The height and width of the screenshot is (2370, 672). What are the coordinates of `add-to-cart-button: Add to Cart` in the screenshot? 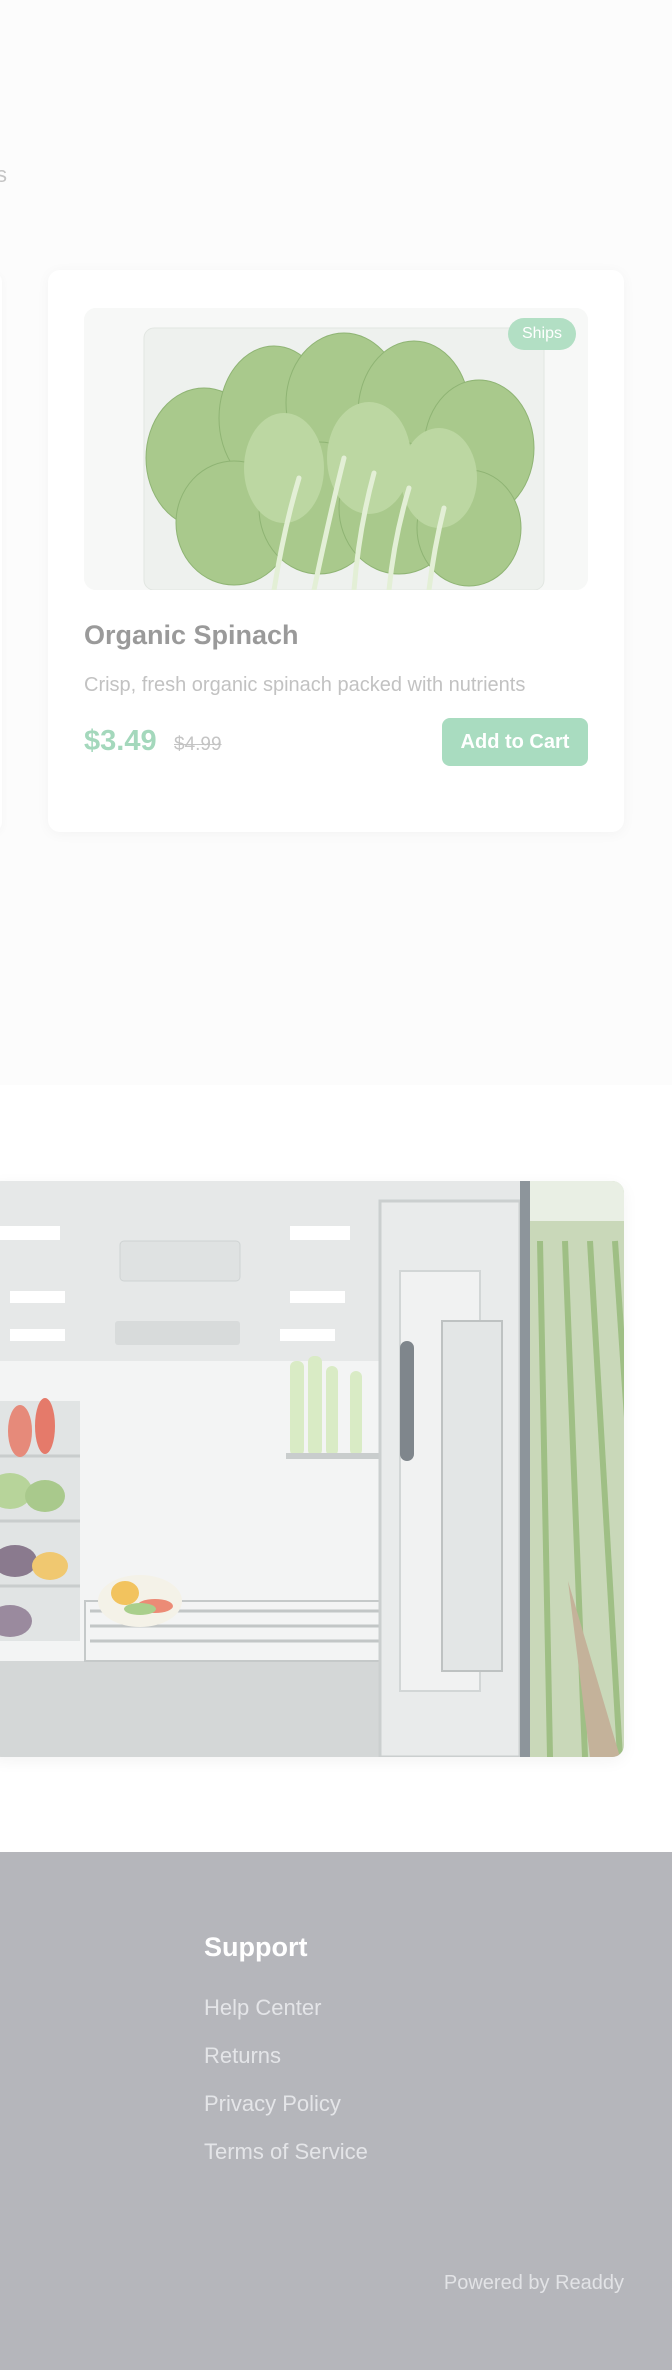 It's located at (515, 742).